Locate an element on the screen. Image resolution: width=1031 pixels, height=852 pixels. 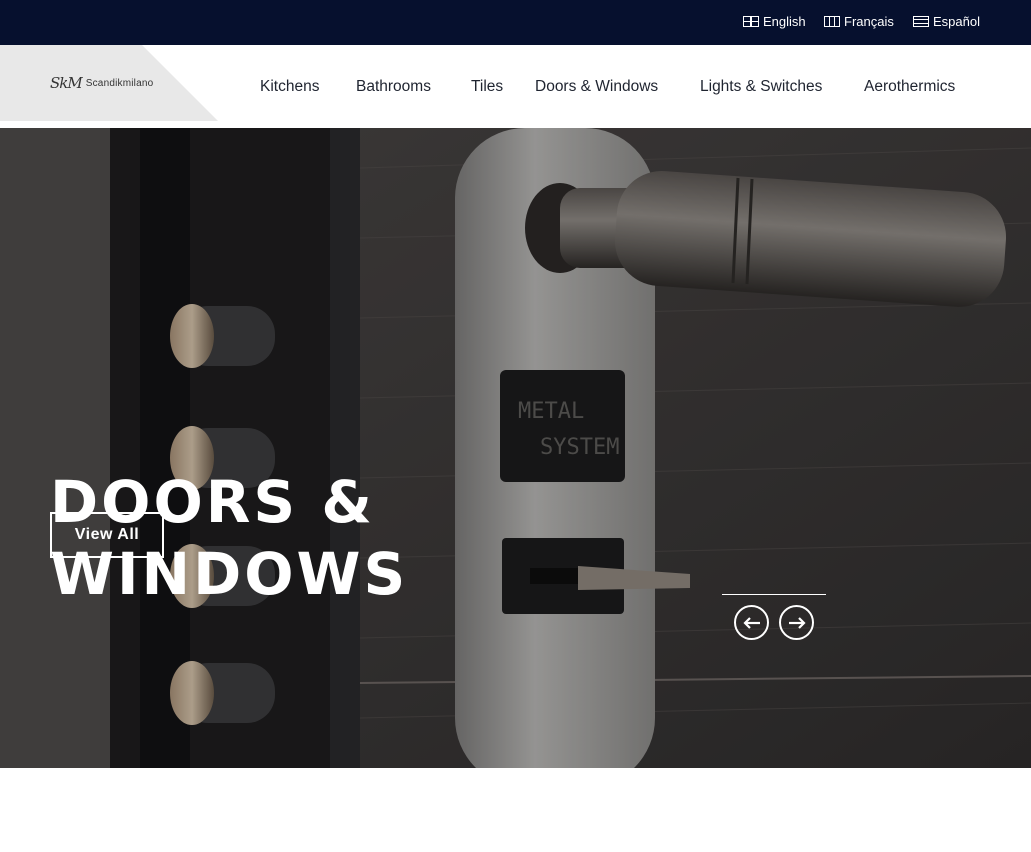
slider-prev-button is located at coordinates (751, 622).